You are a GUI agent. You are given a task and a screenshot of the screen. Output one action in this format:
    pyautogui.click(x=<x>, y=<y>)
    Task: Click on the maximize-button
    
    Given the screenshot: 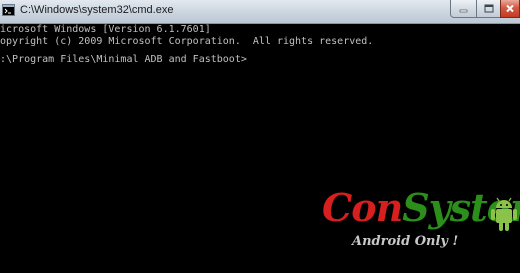 What is the action you would take?
    pyautogui.click(x=488, y=9)
    